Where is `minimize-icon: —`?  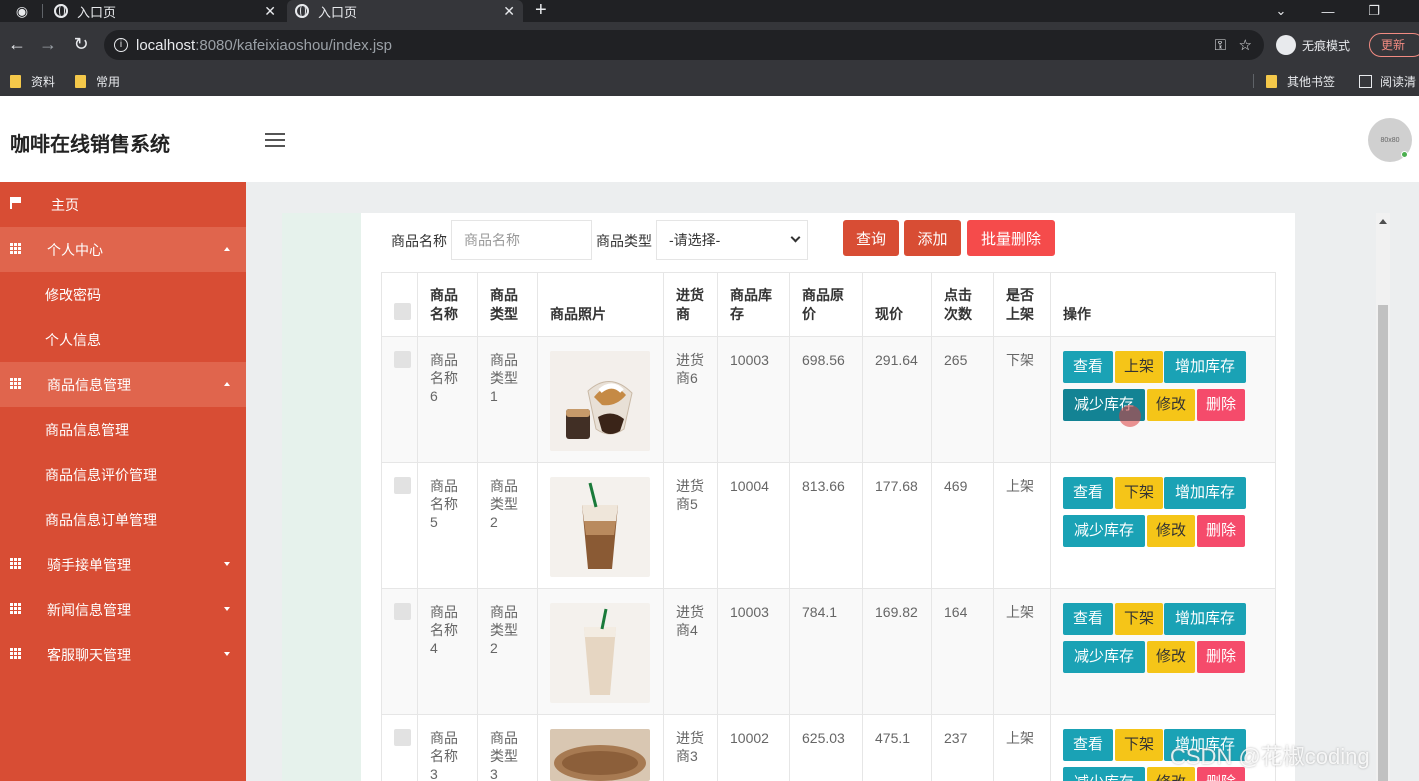 minimize-icon: — is located at coordinates (1328, 11).